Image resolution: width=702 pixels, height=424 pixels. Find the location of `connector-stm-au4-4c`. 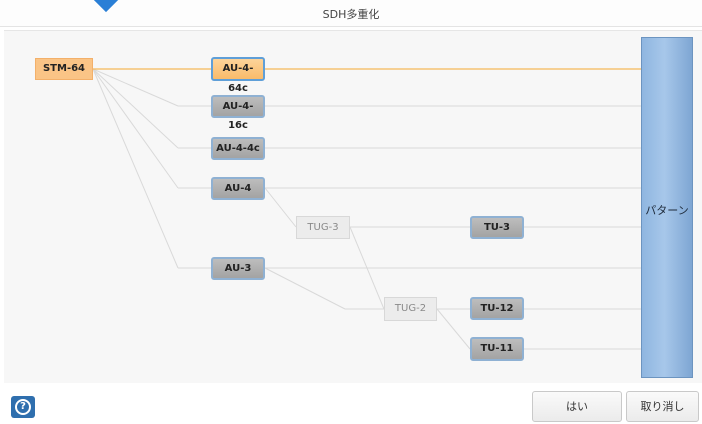

connector-stm-au4-4c is located at coordinates (135, 108).